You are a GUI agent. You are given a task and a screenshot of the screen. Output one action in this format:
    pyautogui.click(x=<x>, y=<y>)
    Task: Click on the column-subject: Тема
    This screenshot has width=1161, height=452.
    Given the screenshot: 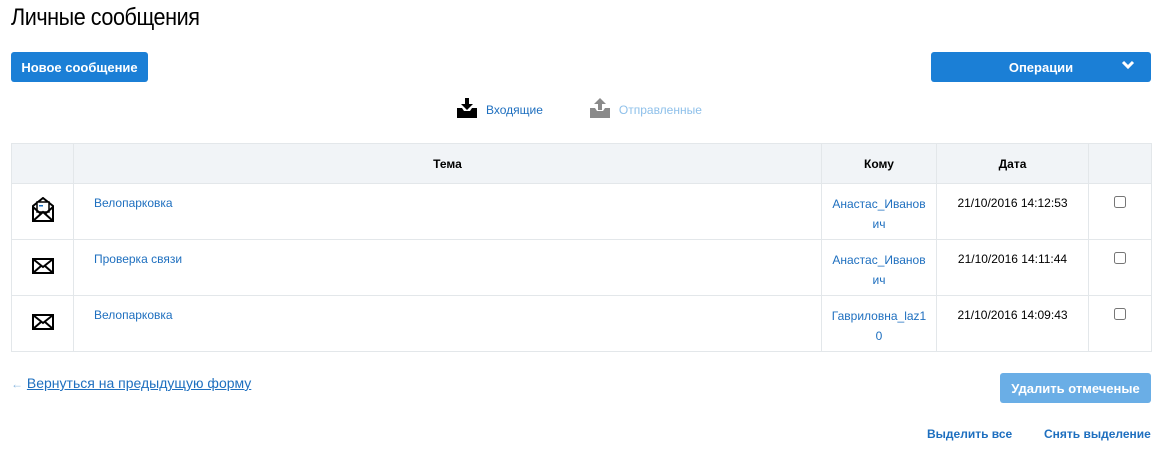 What is the action you would take?
    pyautogui.click(x=447, y=163)
    